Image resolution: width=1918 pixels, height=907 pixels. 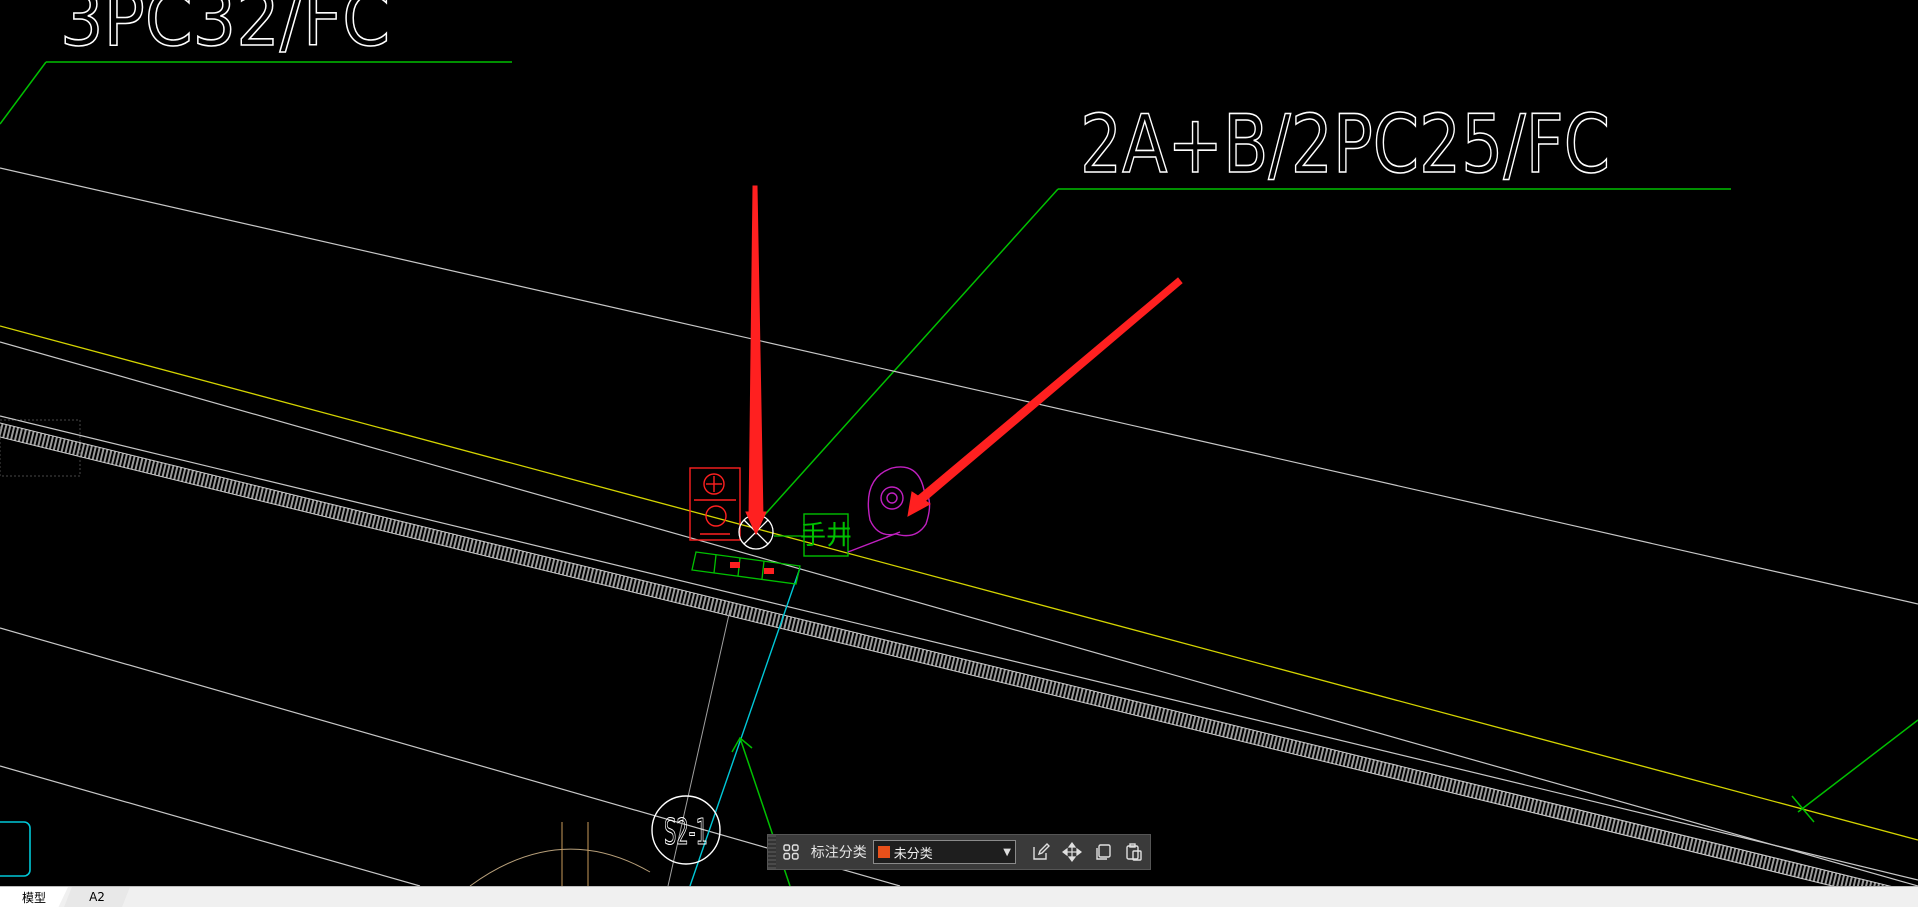 I want to click on tab-a2-label: A2, so click(x=97, y=897).